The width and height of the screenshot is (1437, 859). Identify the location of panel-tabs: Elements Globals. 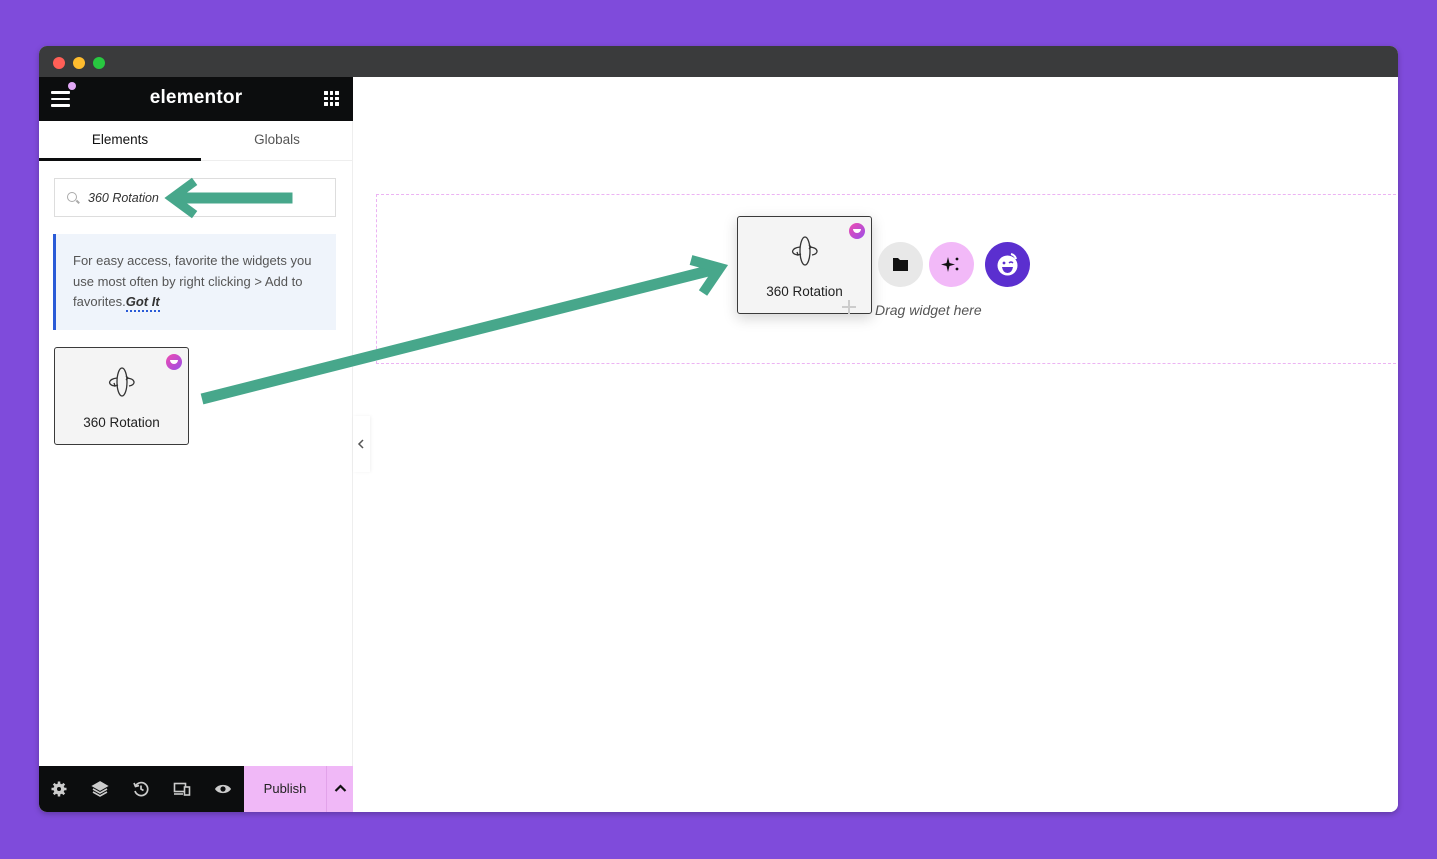
(196, 141).